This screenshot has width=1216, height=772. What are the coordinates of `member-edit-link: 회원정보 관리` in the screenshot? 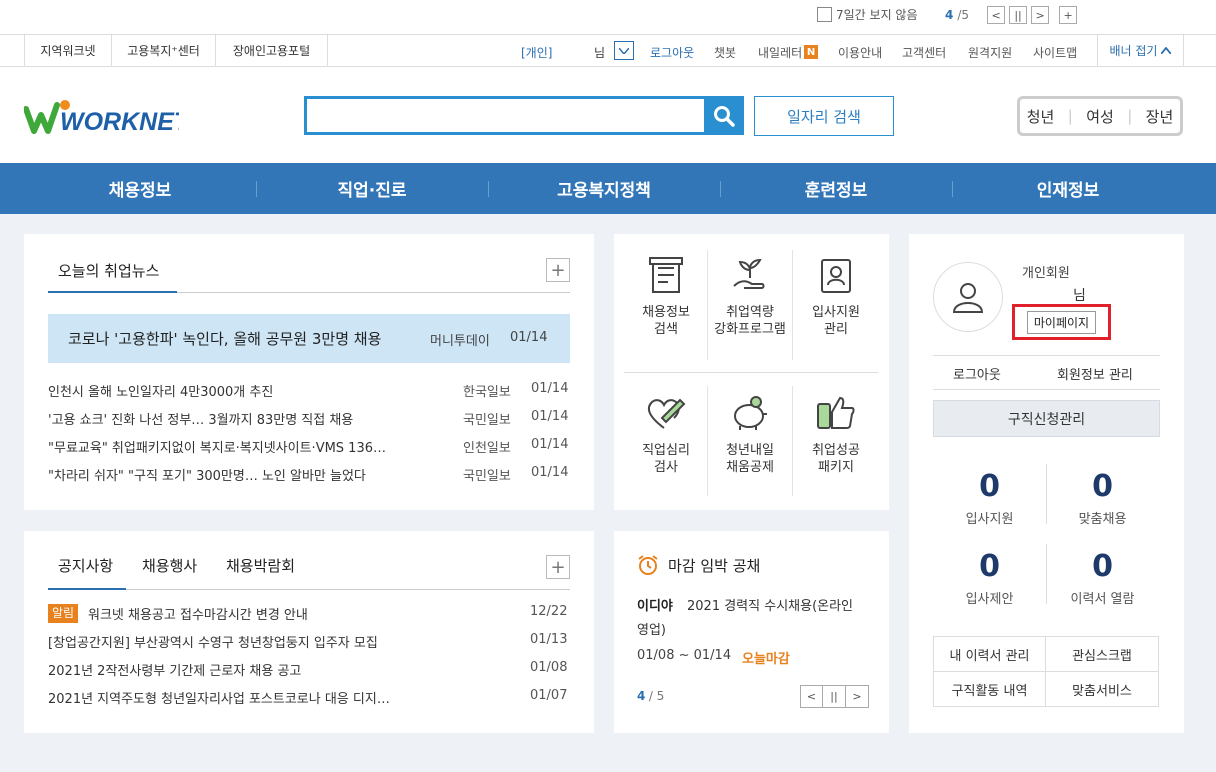 It's located at (1095, 373).